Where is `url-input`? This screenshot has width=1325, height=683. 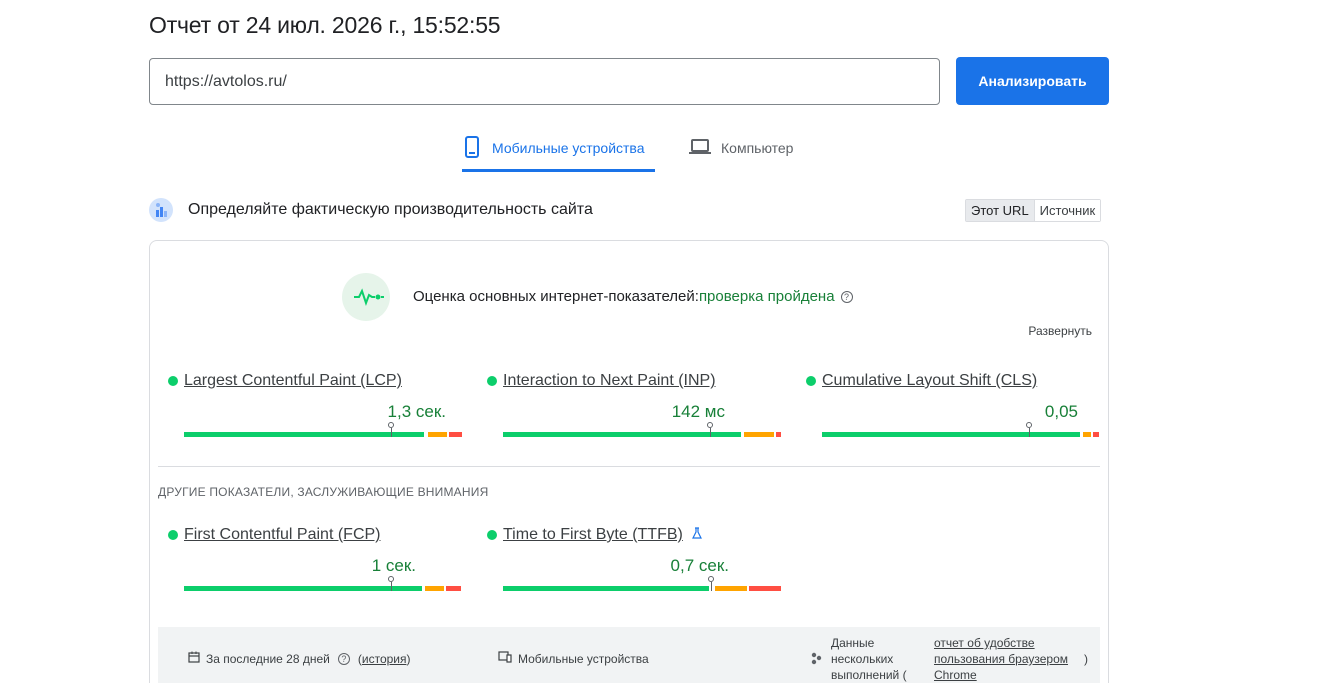 url-input is located at coordinates (544, 81).